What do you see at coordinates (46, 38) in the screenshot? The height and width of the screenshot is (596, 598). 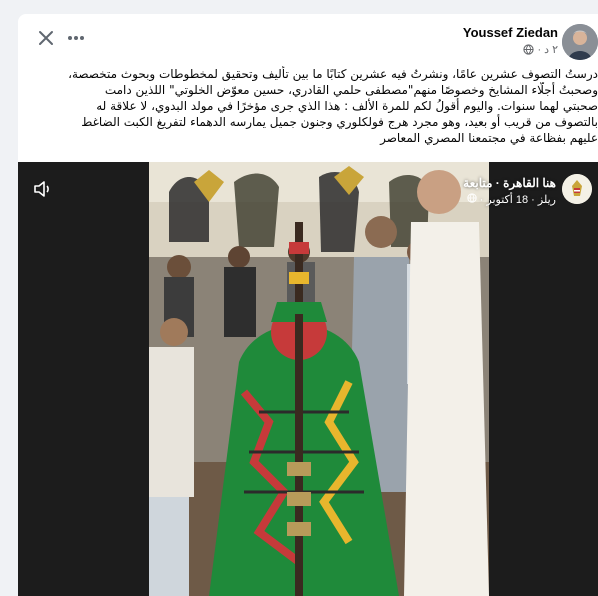 I see `close-icon` at bounding box center [46, 38].